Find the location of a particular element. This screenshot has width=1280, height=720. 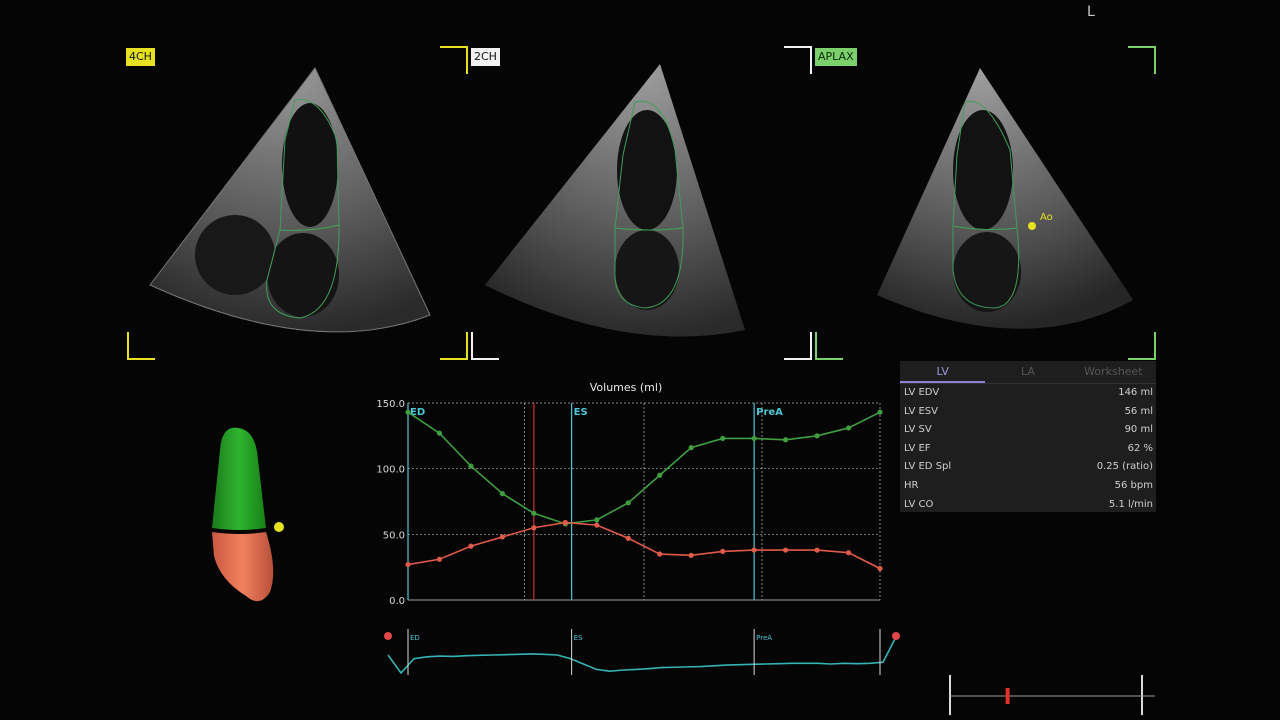

result-value: 5.1 l/min is located at coordinates (1130, 504).